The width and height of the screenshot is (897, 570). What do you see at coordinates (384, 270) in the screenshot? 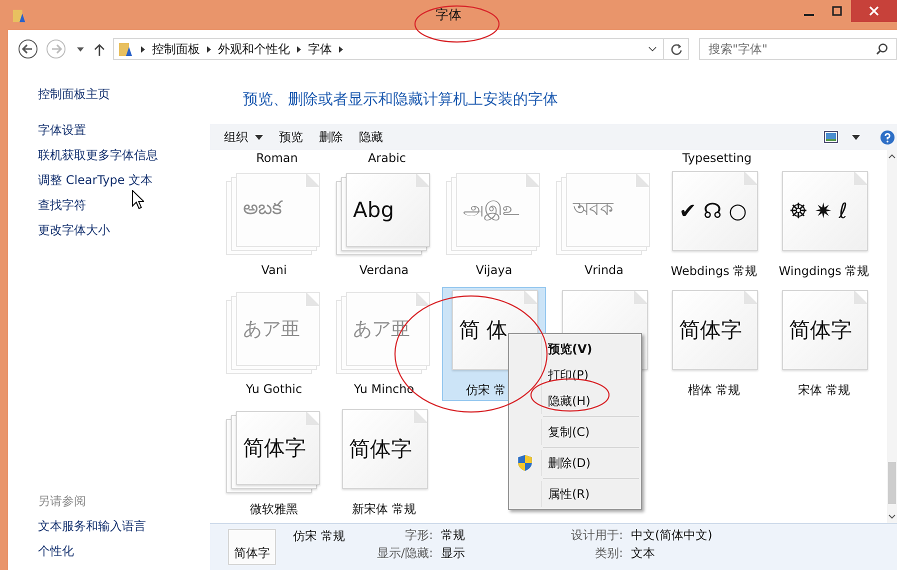
I see `font-name: Verdana` at bounding box center [384, 270].